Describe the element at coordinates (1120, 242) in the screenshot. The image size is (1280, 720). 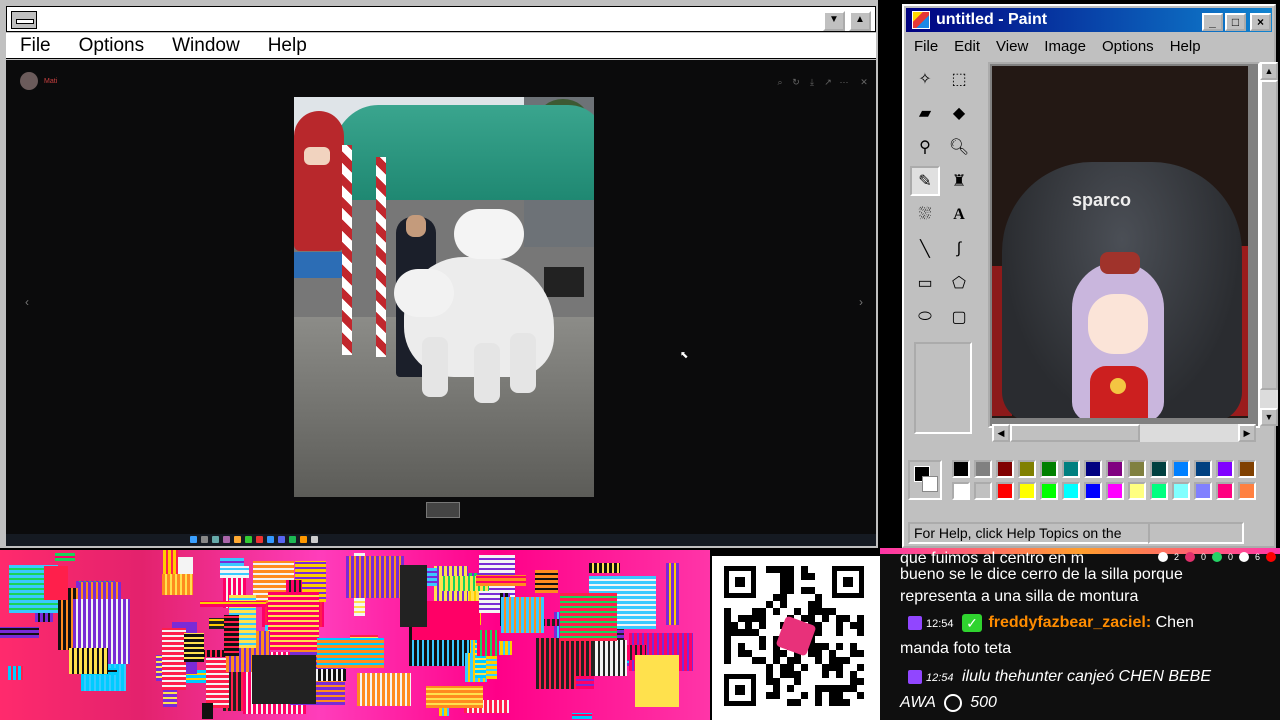
I see `drawing-canvas: sparco` at that location.